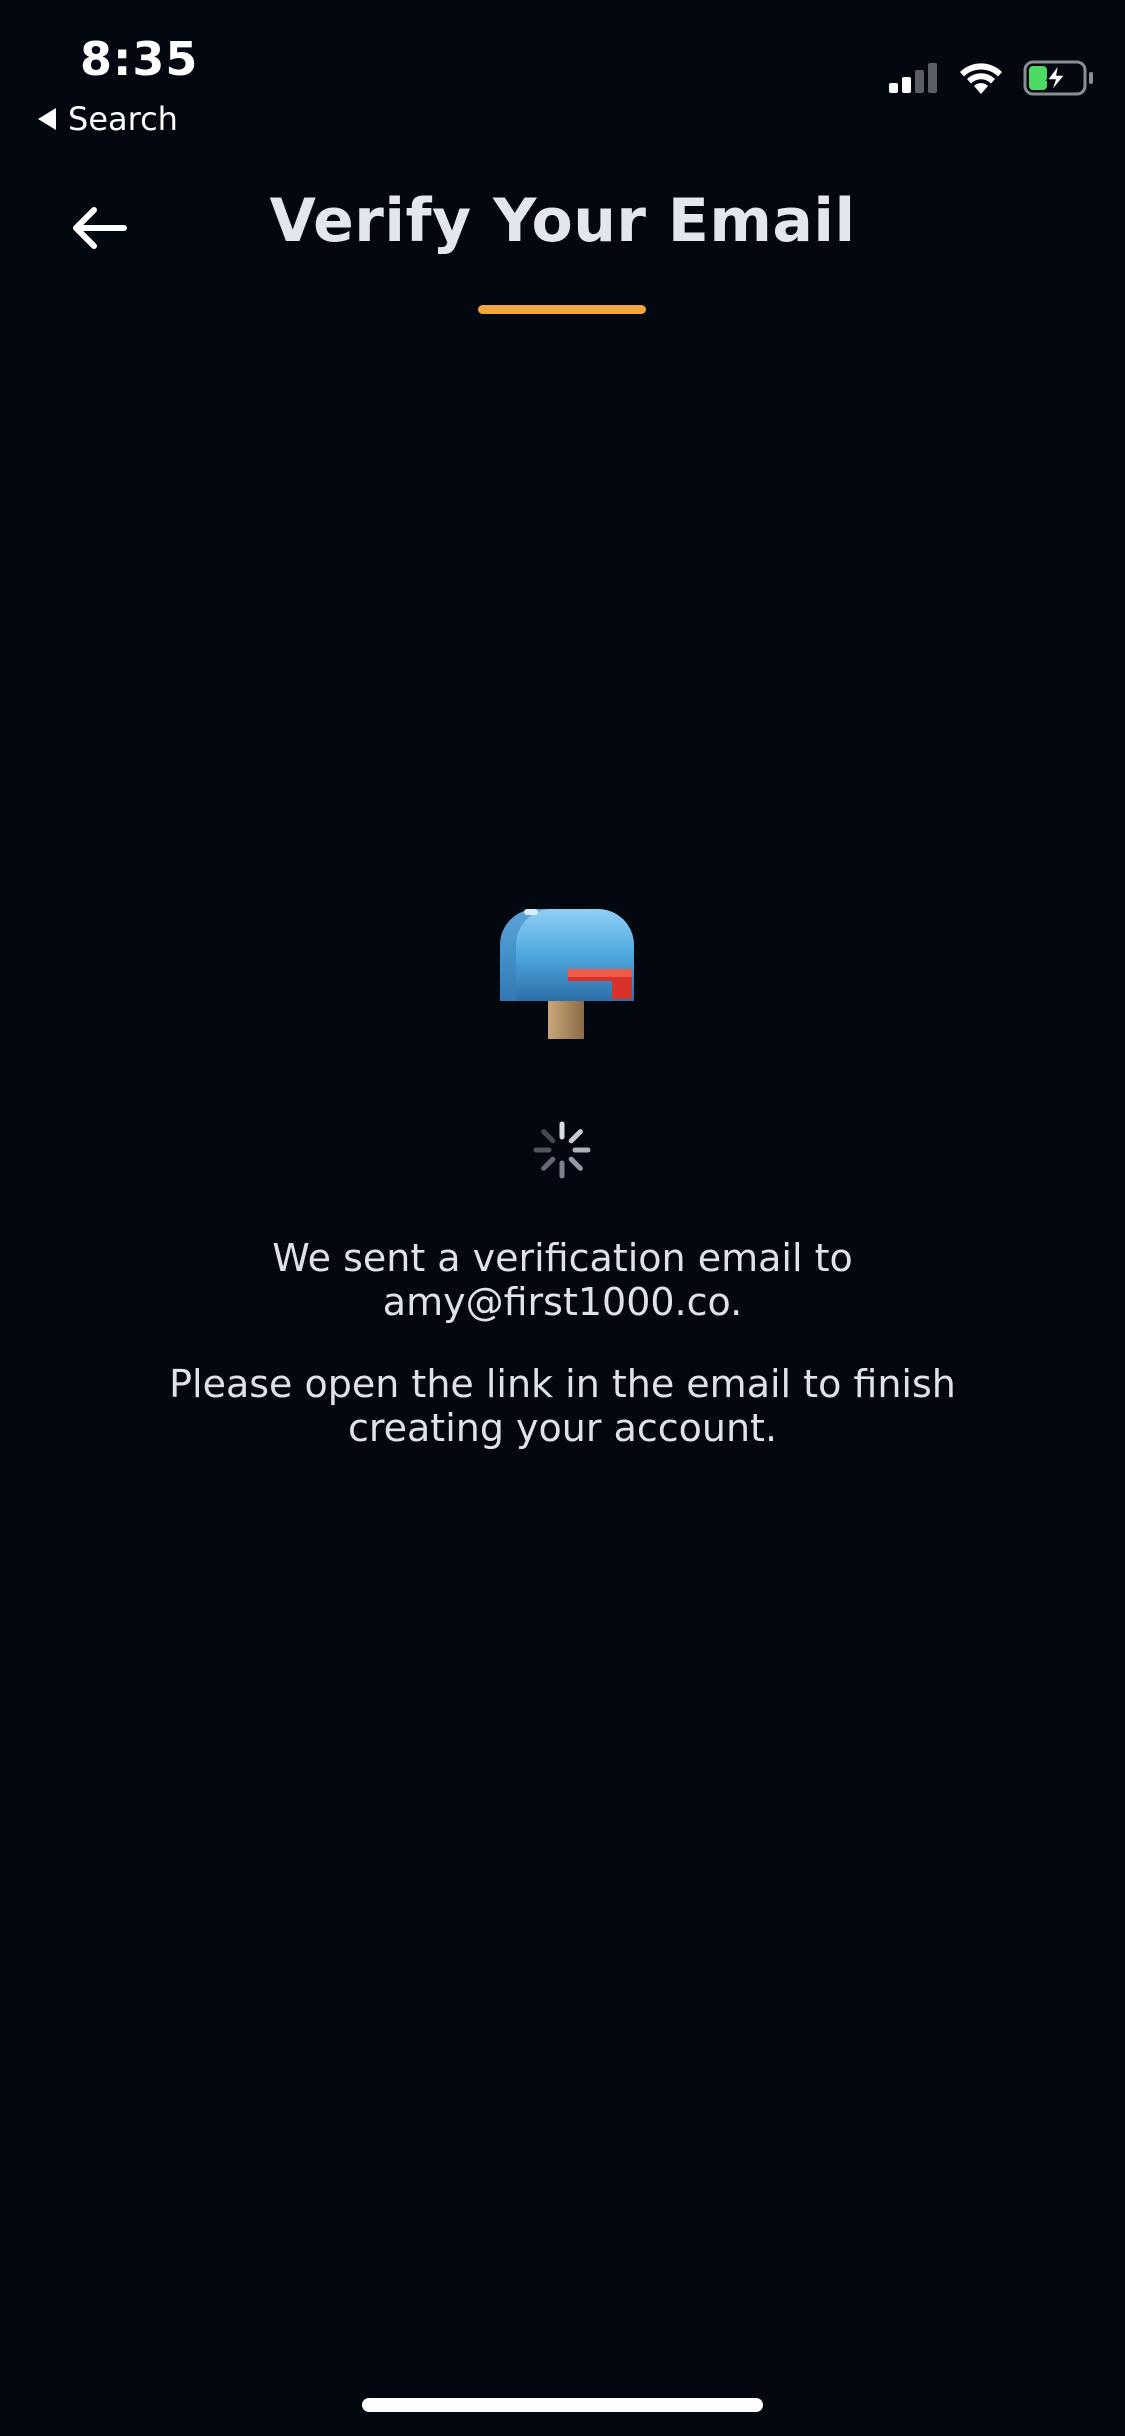 Image resolution: width=1125 pixels, height=2436 pixels. I want to click on battery-charging-icon, so click(1058, 78).